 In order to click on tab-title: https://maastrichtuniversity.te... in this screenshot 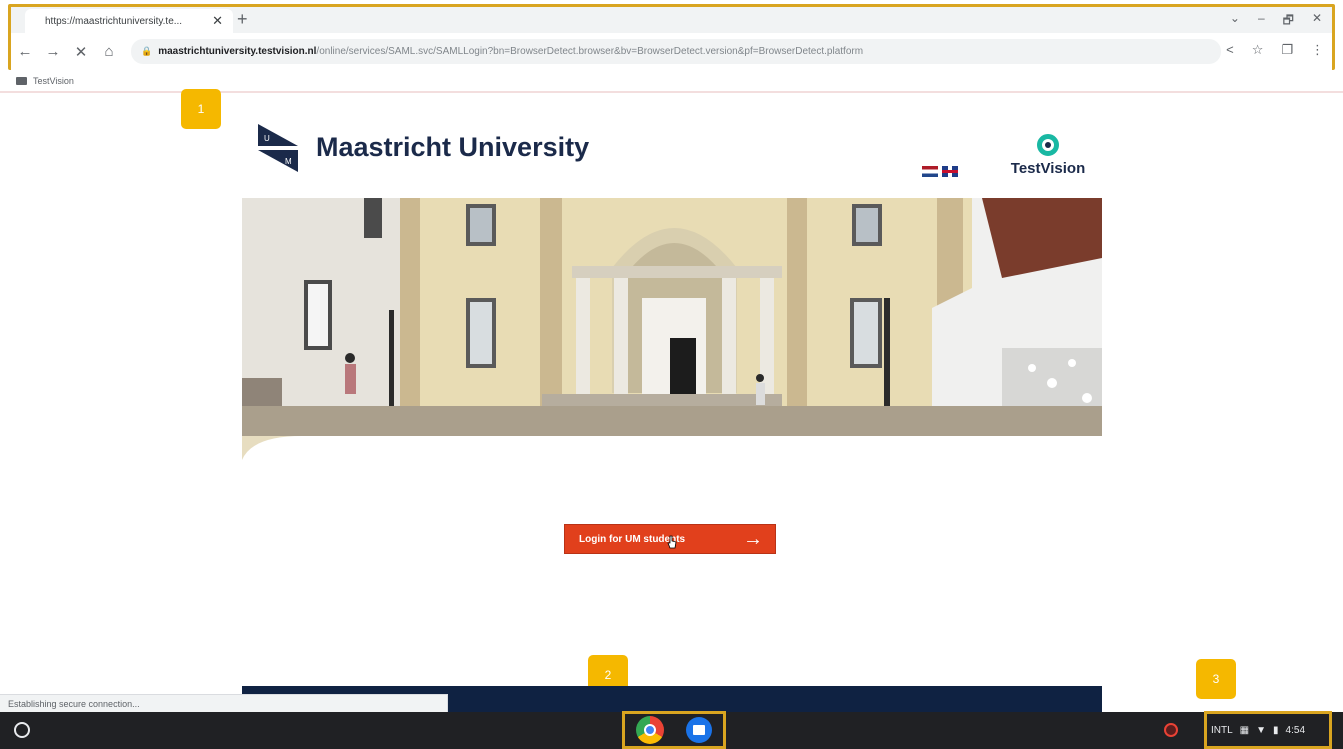, I will do `click(114, 21)`.